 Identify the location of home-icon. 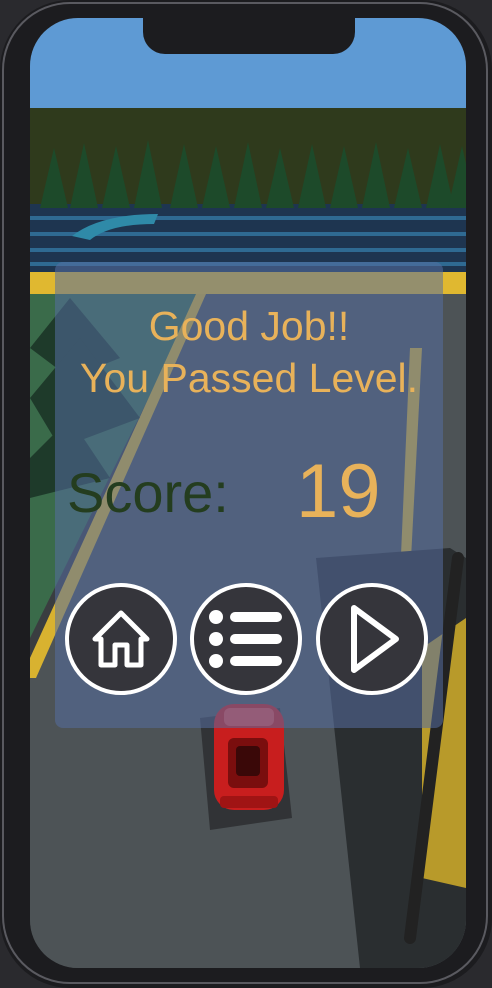
(121, 639).